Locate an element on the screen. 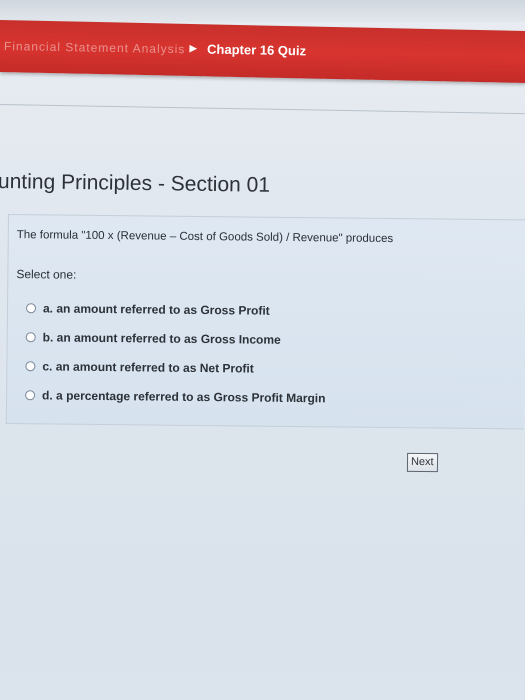 The image size is (525, 700). header-divider is located at coordinates (262, 109).